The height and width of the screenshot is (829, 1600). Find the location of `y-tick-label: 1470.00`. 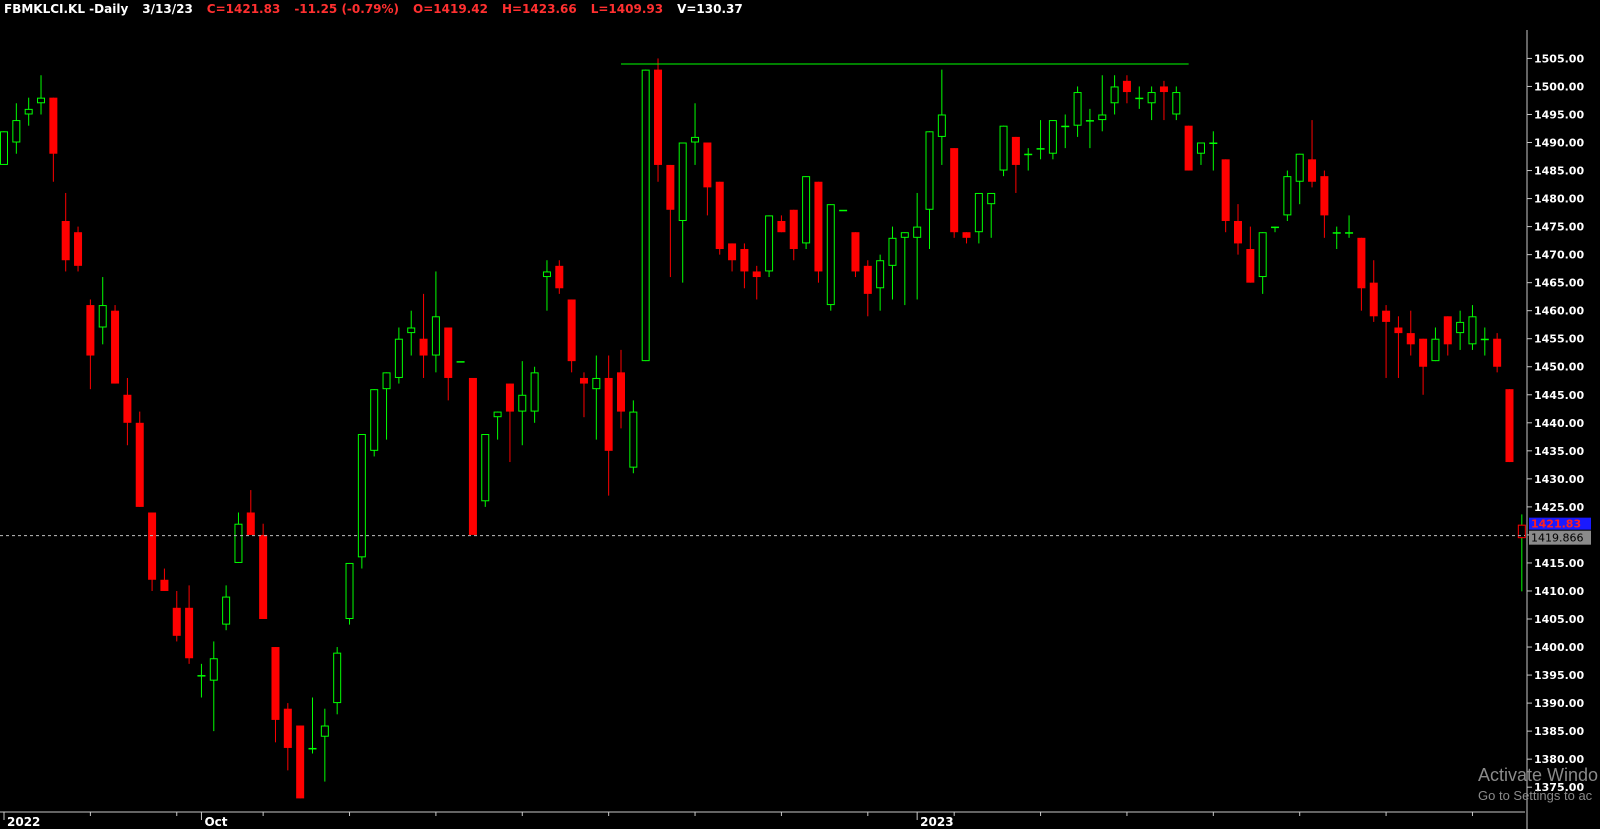

y-tick-label: 1470.00 is located at coordinates (1559, 255).